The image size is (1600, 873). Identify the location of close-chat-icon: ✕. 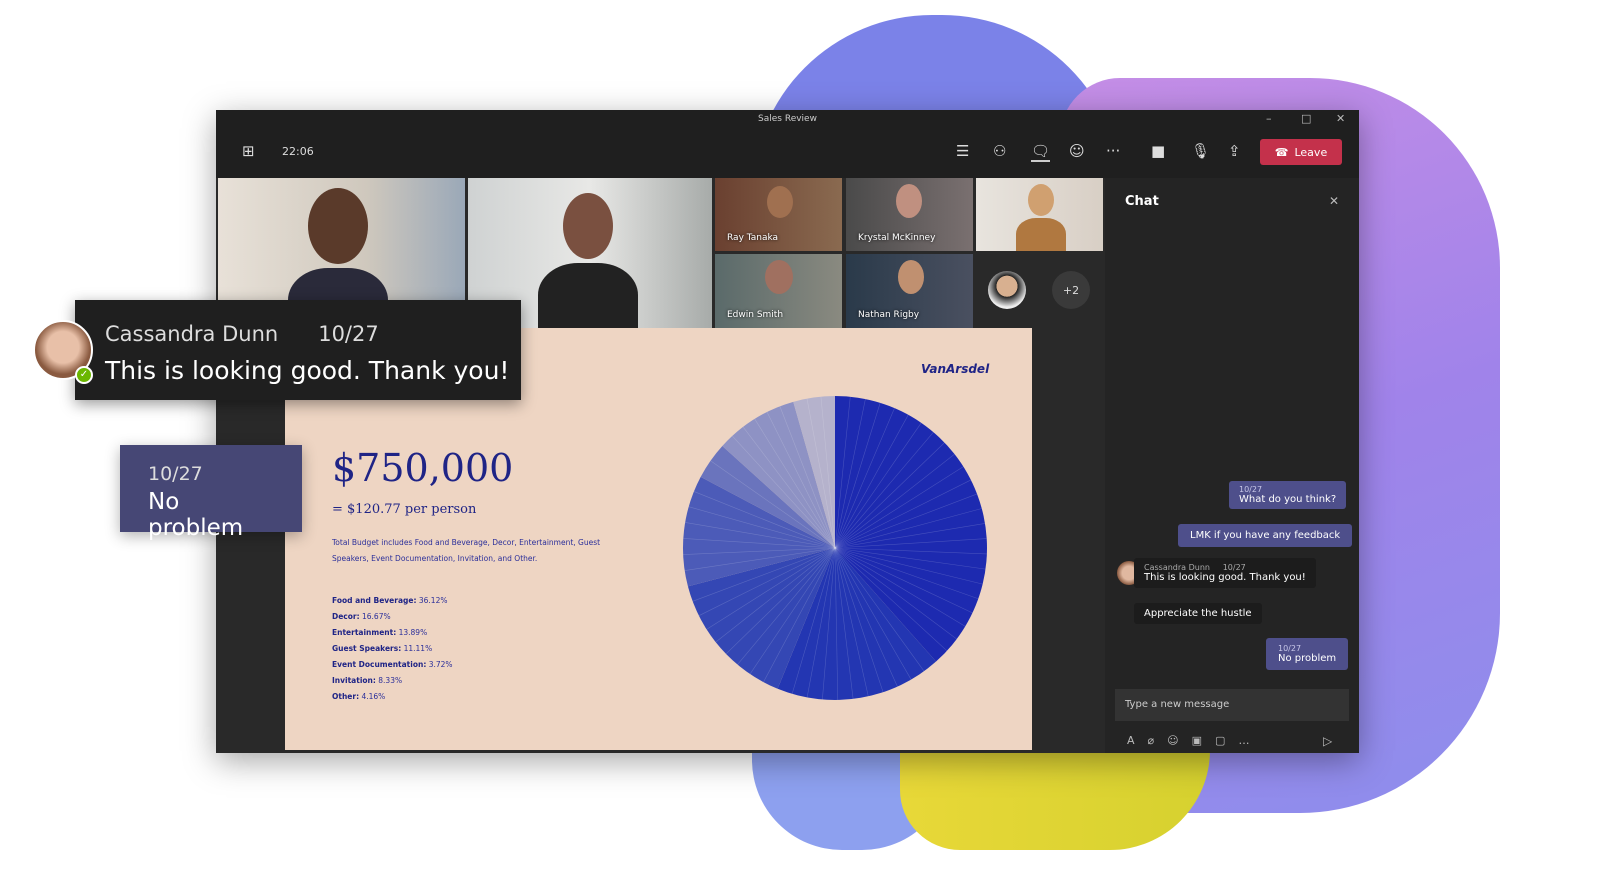
(1334, 201).